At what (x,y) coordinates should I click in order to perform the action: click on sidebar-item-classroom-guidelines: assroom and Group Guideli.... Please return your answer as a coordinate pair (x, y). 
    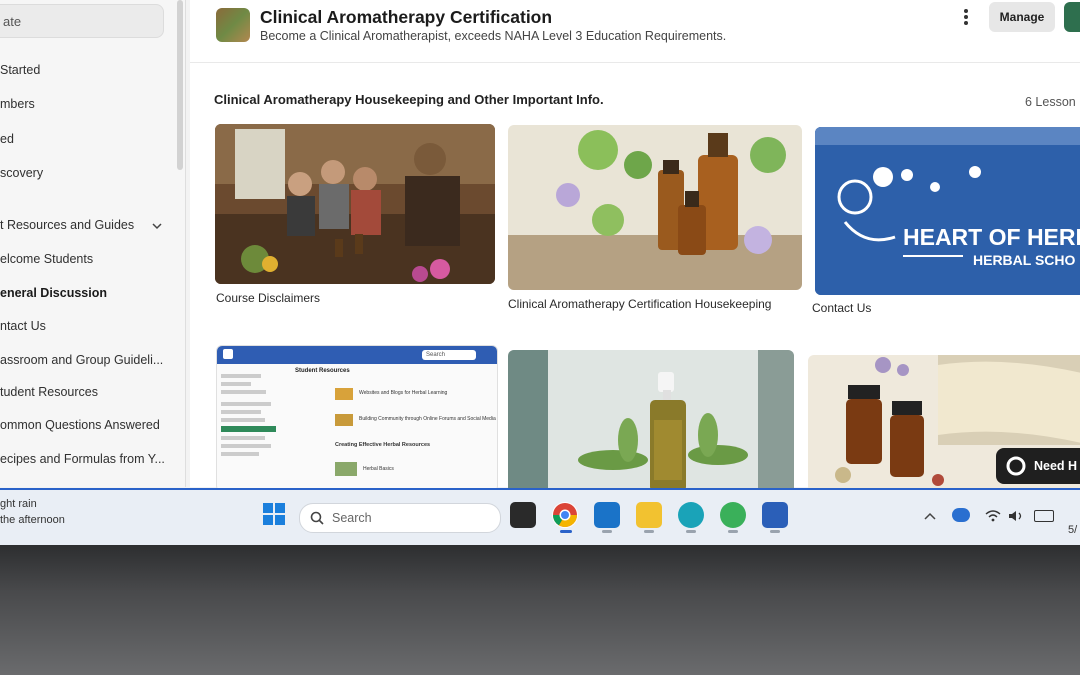
    Looking at the image, I should click on (81, 360).